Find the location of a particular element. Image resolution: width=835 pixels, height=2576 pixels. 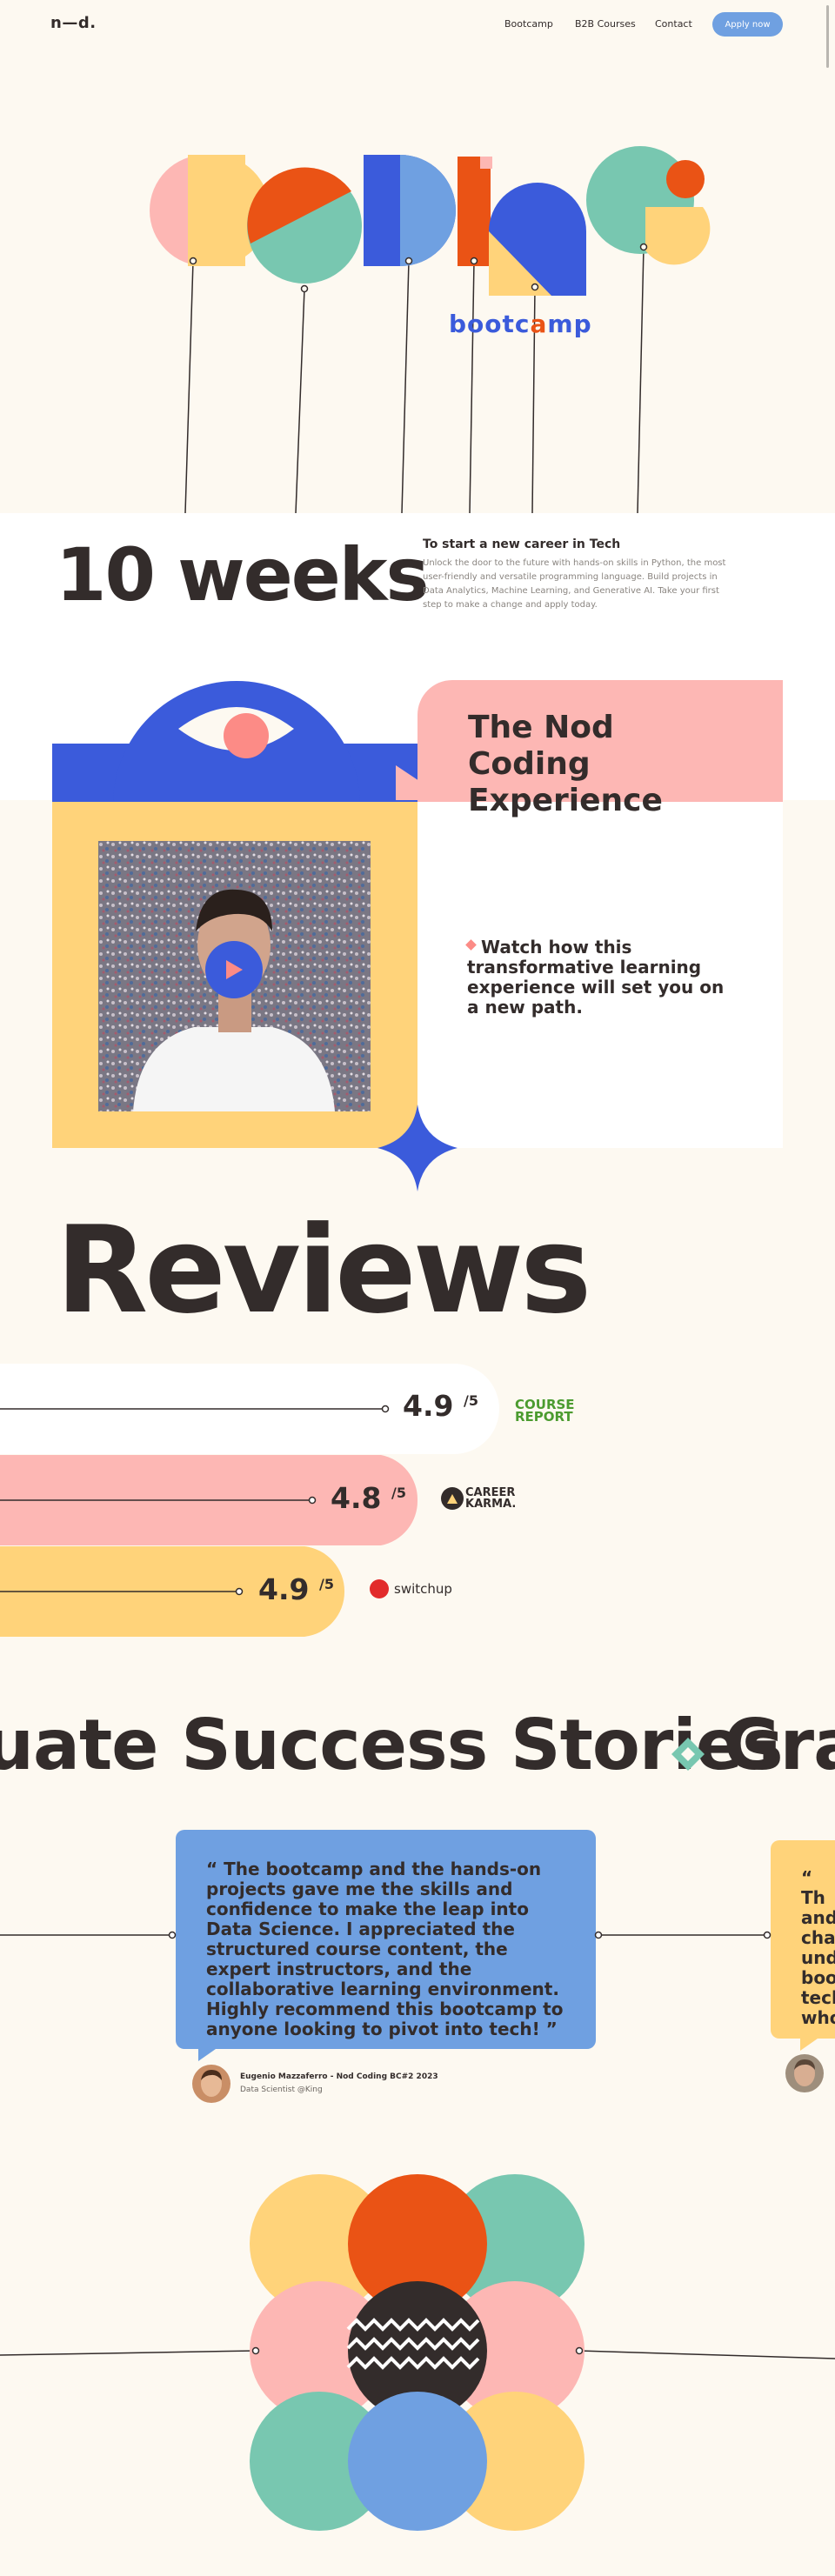

success-stories-marquee-next: Gra is located at coordinates (779, 1745).